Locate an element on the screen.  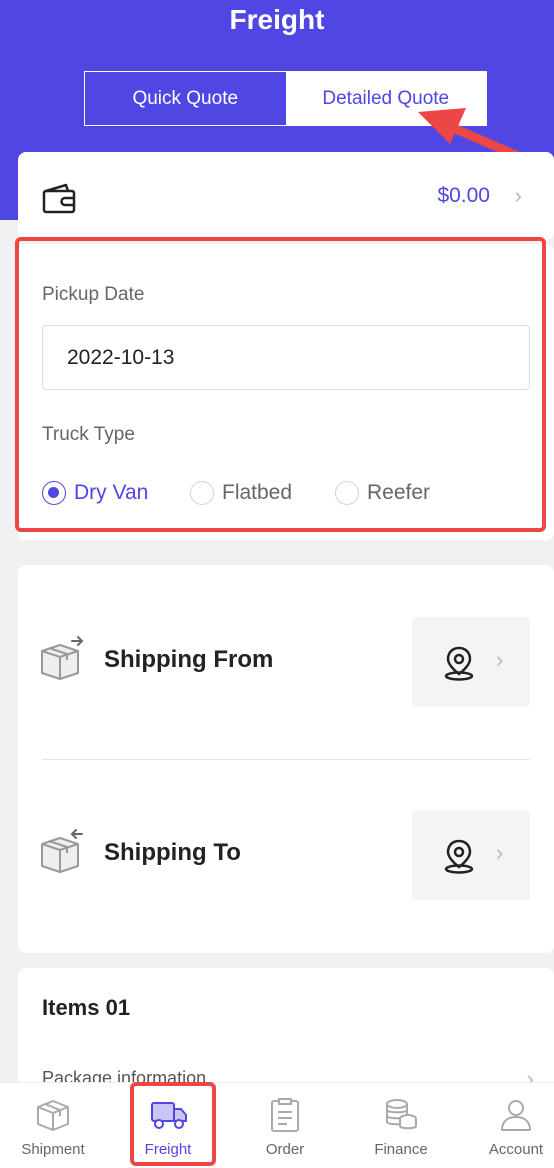
wallet-icon is located at coordinates (59, 200).